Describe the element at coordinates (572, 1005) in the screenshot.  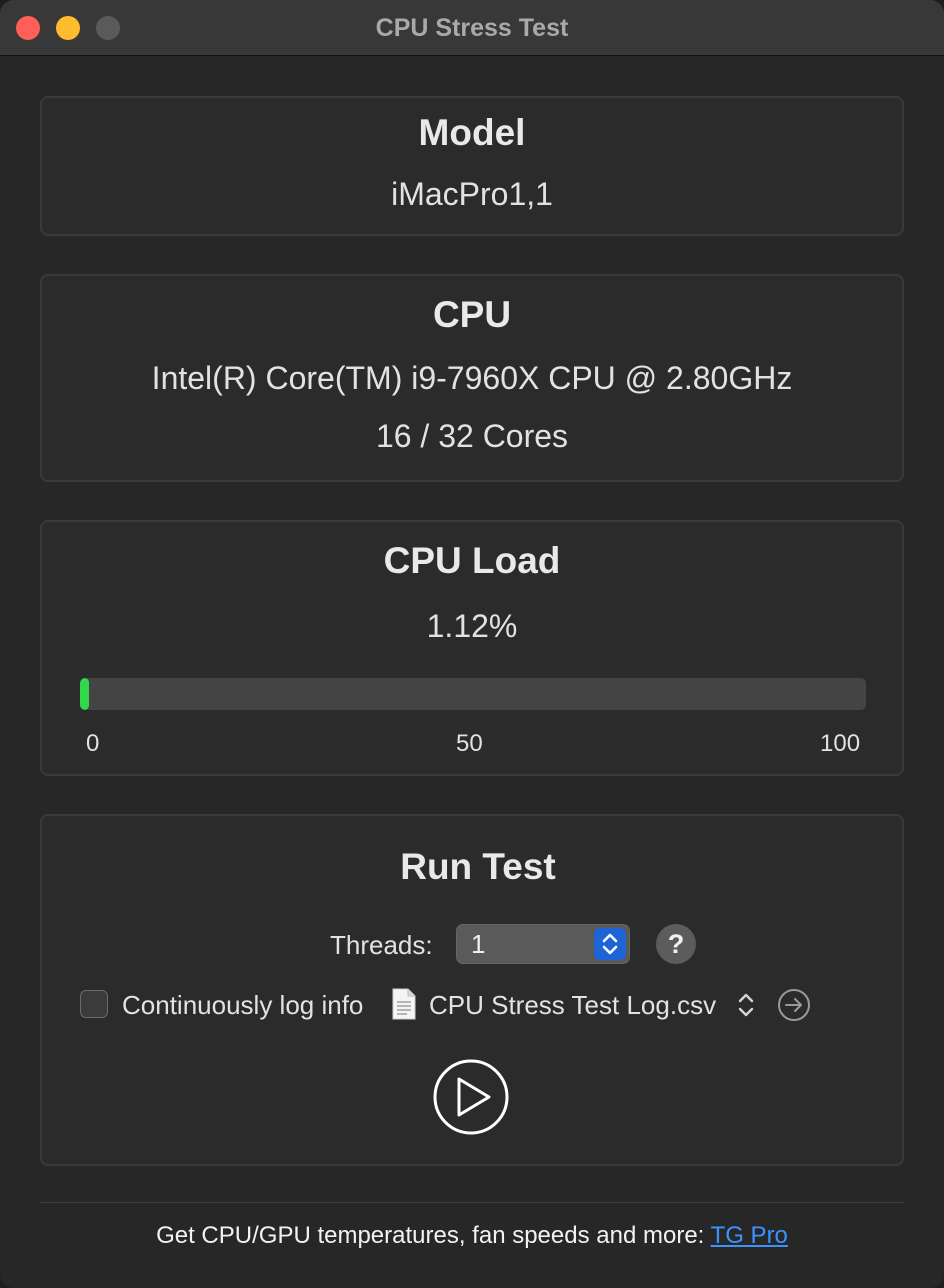
I see `log-file-popup: CPU Stress Test Log.csv` at that location.